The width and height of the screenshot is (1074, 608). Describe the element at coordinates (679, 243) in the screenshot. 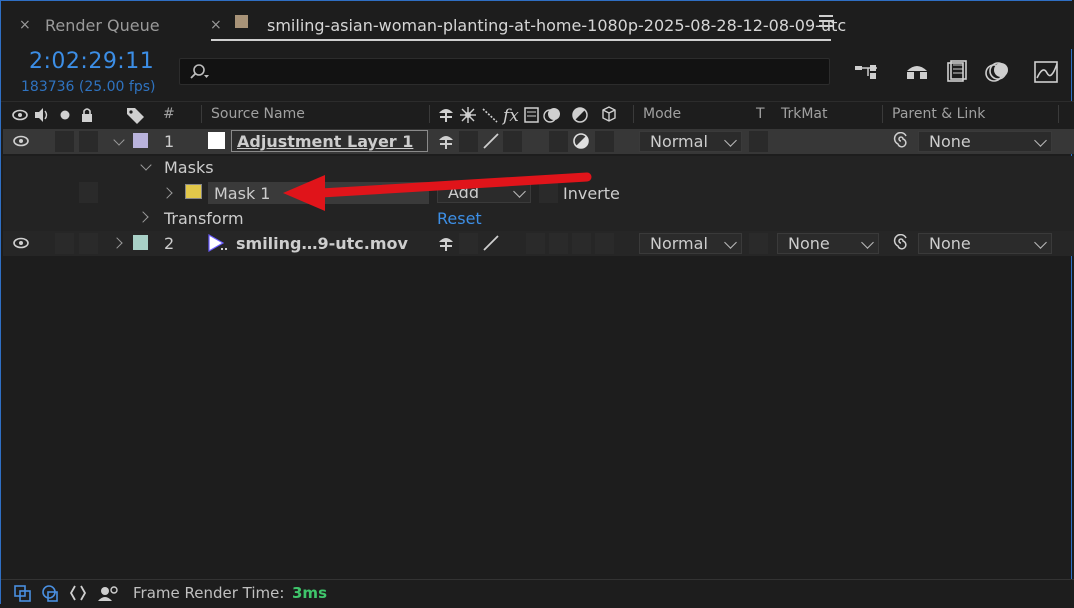

I see `layer-2-mode-value: Normal` at that location.